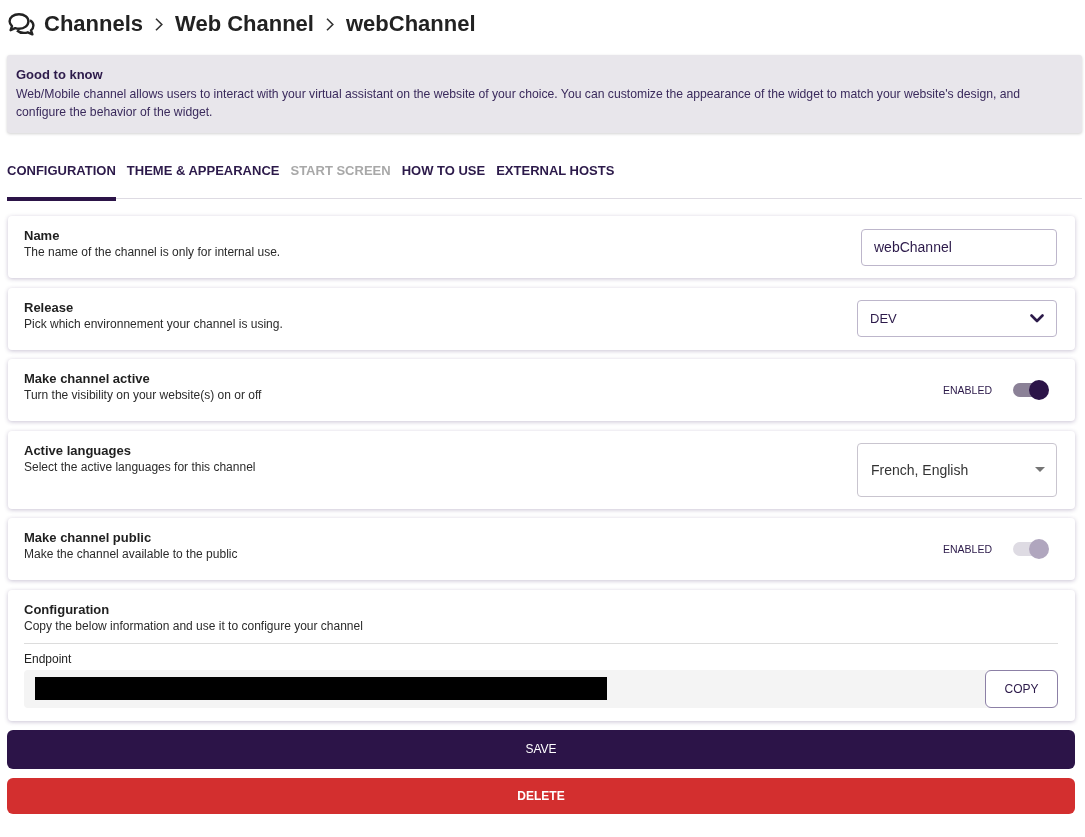 Image resolution: width=1085 pixels, height=837 pixels. What do you see at coordinates (541, 796) in the screenshot?
I see `delete-button: DELETE` at bounding box center [541, 796].